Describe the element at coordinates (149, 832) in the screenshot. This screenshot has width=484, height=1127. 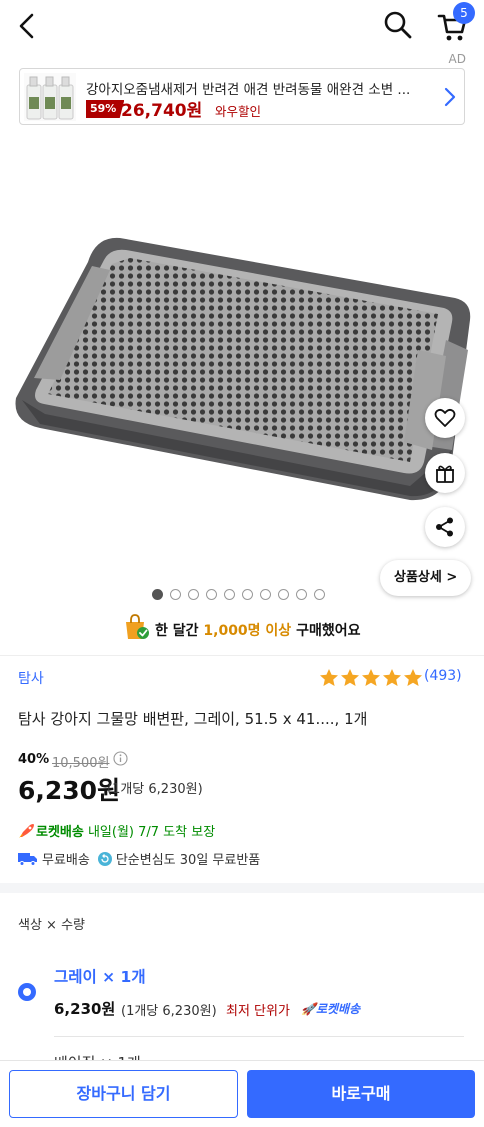
I see `delivery-date: 내일(월) 7/7 도착 보장` at that location.